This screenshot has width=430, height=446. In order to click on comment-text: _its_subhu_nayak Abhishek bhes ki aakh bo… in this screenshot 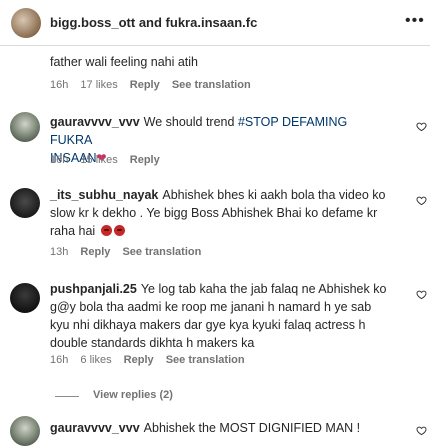, I will do `click(220, 213)`.